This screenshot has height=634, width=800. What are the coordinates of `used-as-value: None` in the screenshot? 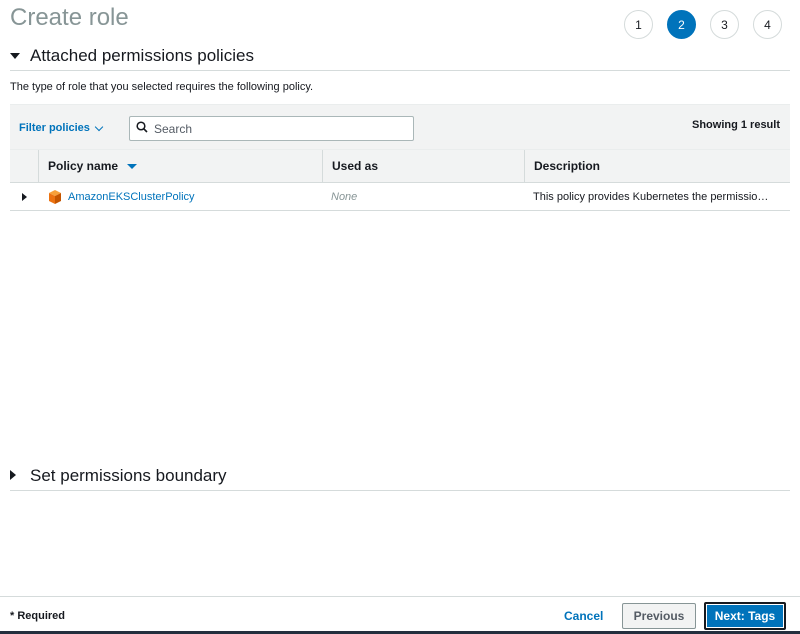 It's located at (344, 196).